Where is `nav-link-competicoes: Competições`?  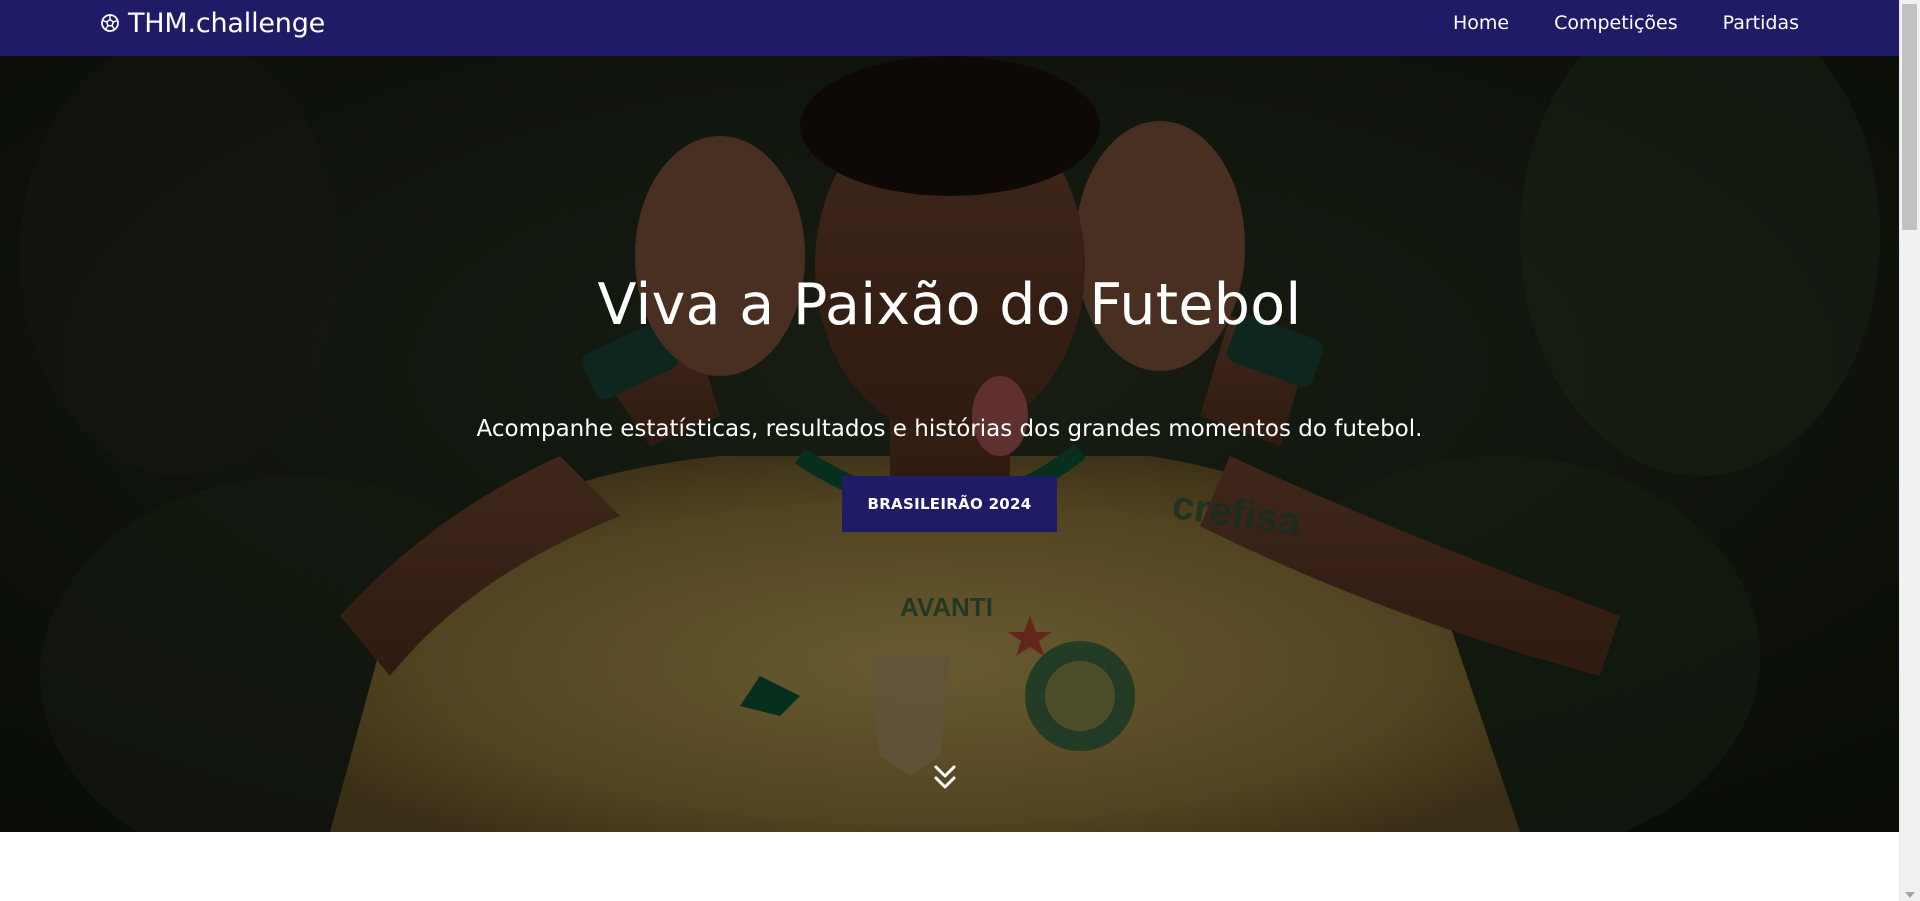
nav-link-competicoes: Competições is located at coordinates (1616, 23).